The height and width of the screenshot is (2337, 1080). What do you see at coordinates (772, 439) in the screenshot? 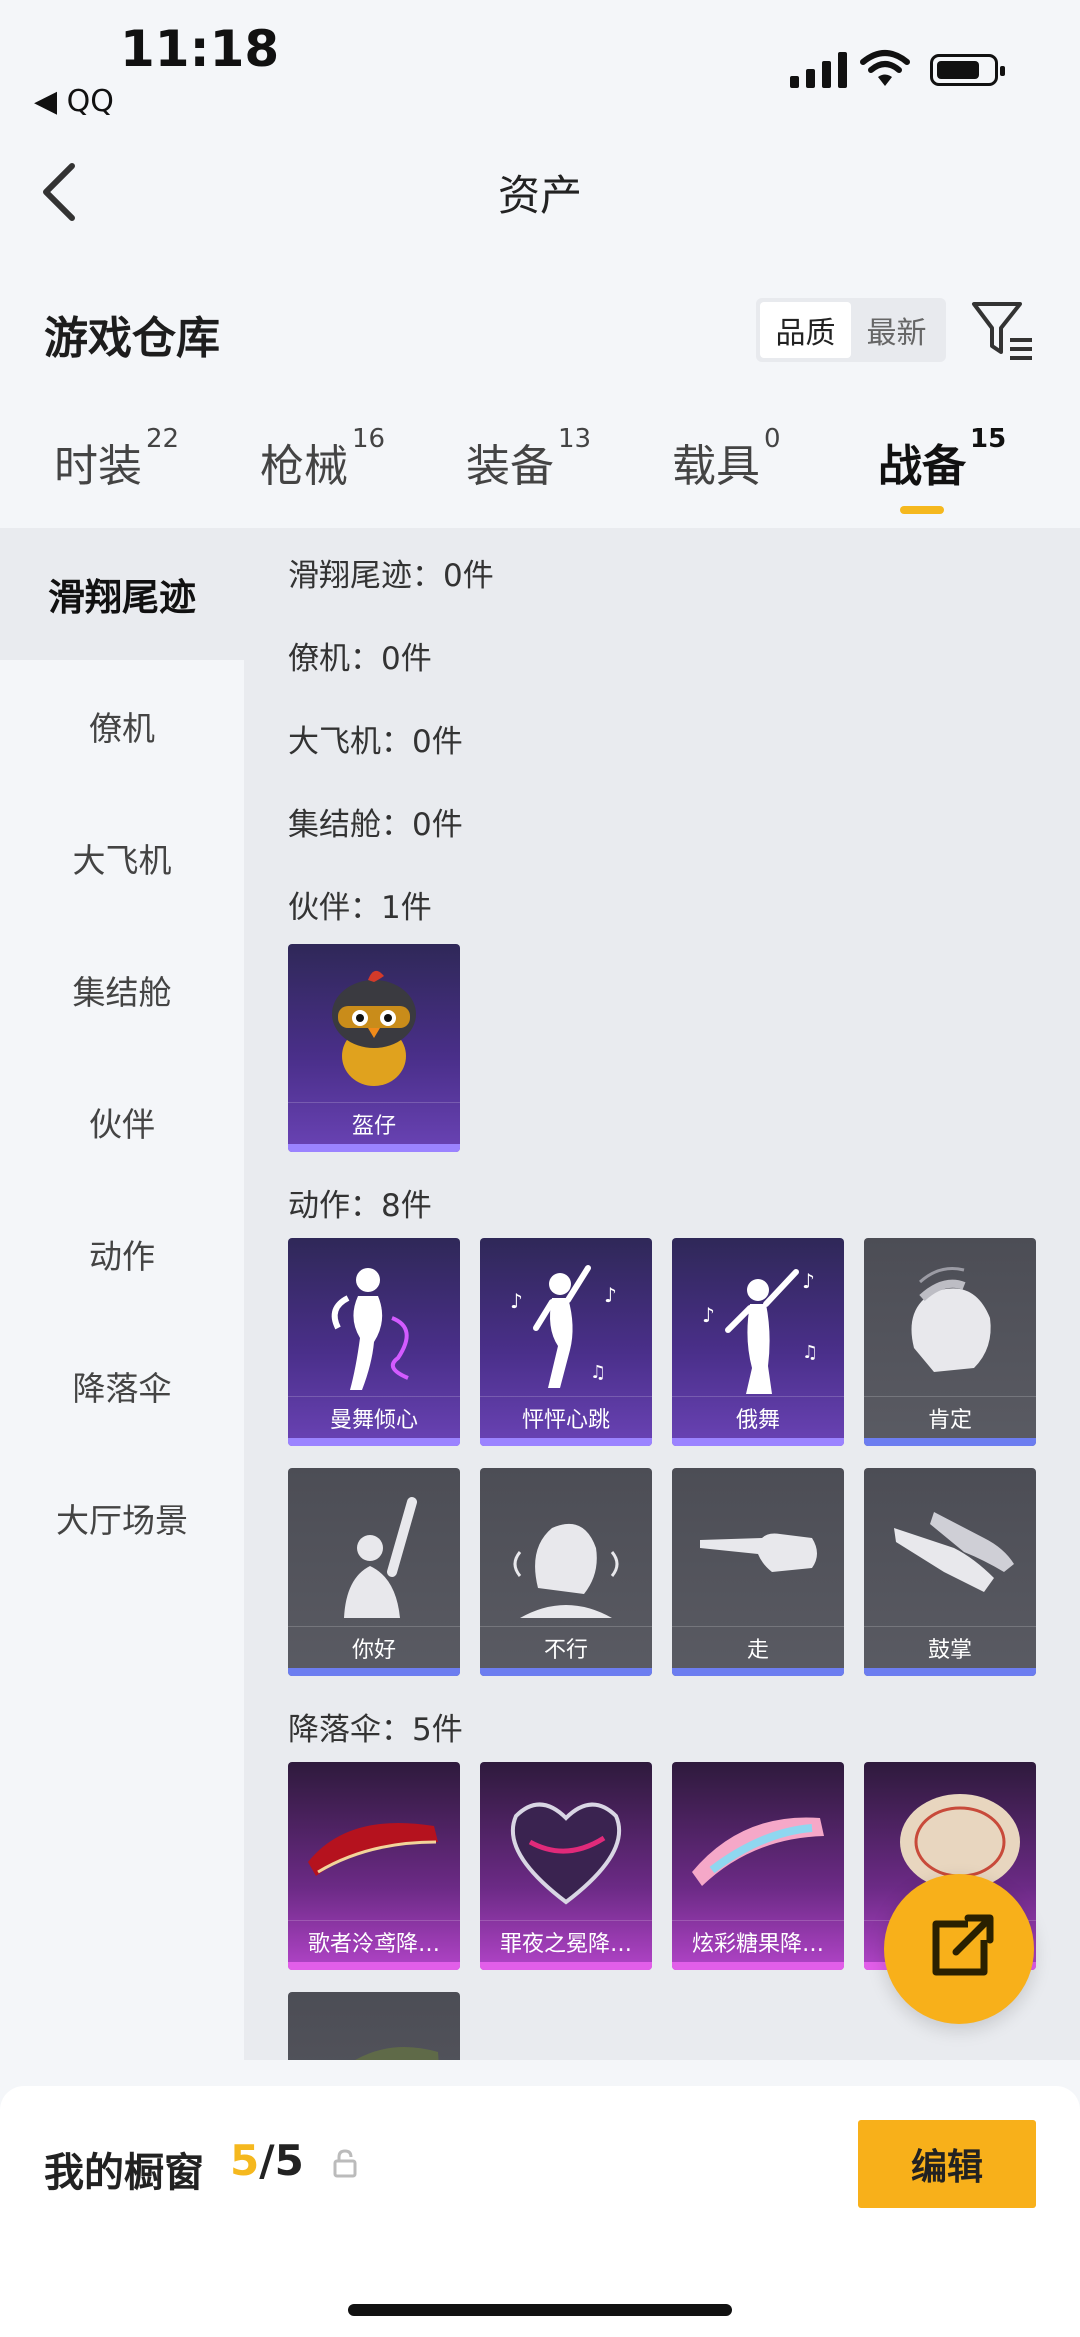
I see `tab-count: 0` at bounding box center [772, 439].